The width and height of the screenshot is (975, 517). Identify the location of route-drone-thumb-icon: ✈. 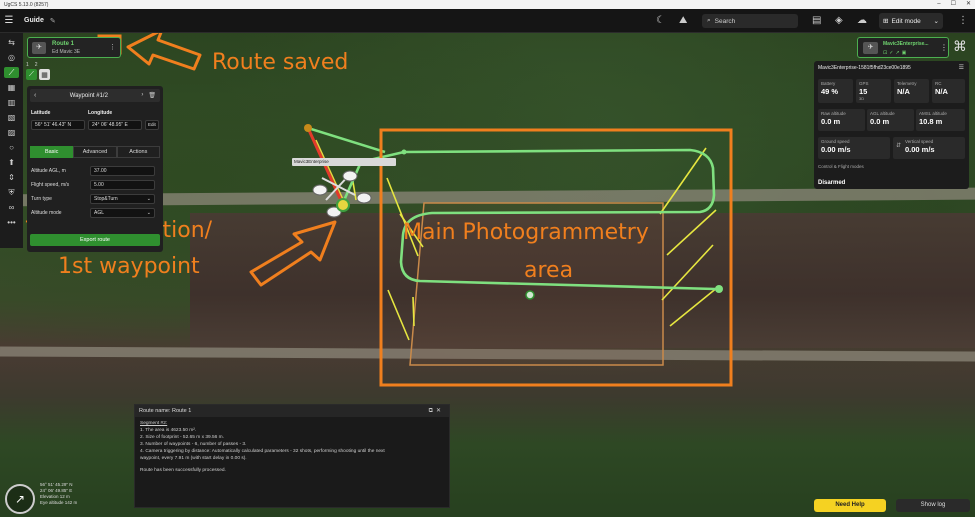
(39, 48).